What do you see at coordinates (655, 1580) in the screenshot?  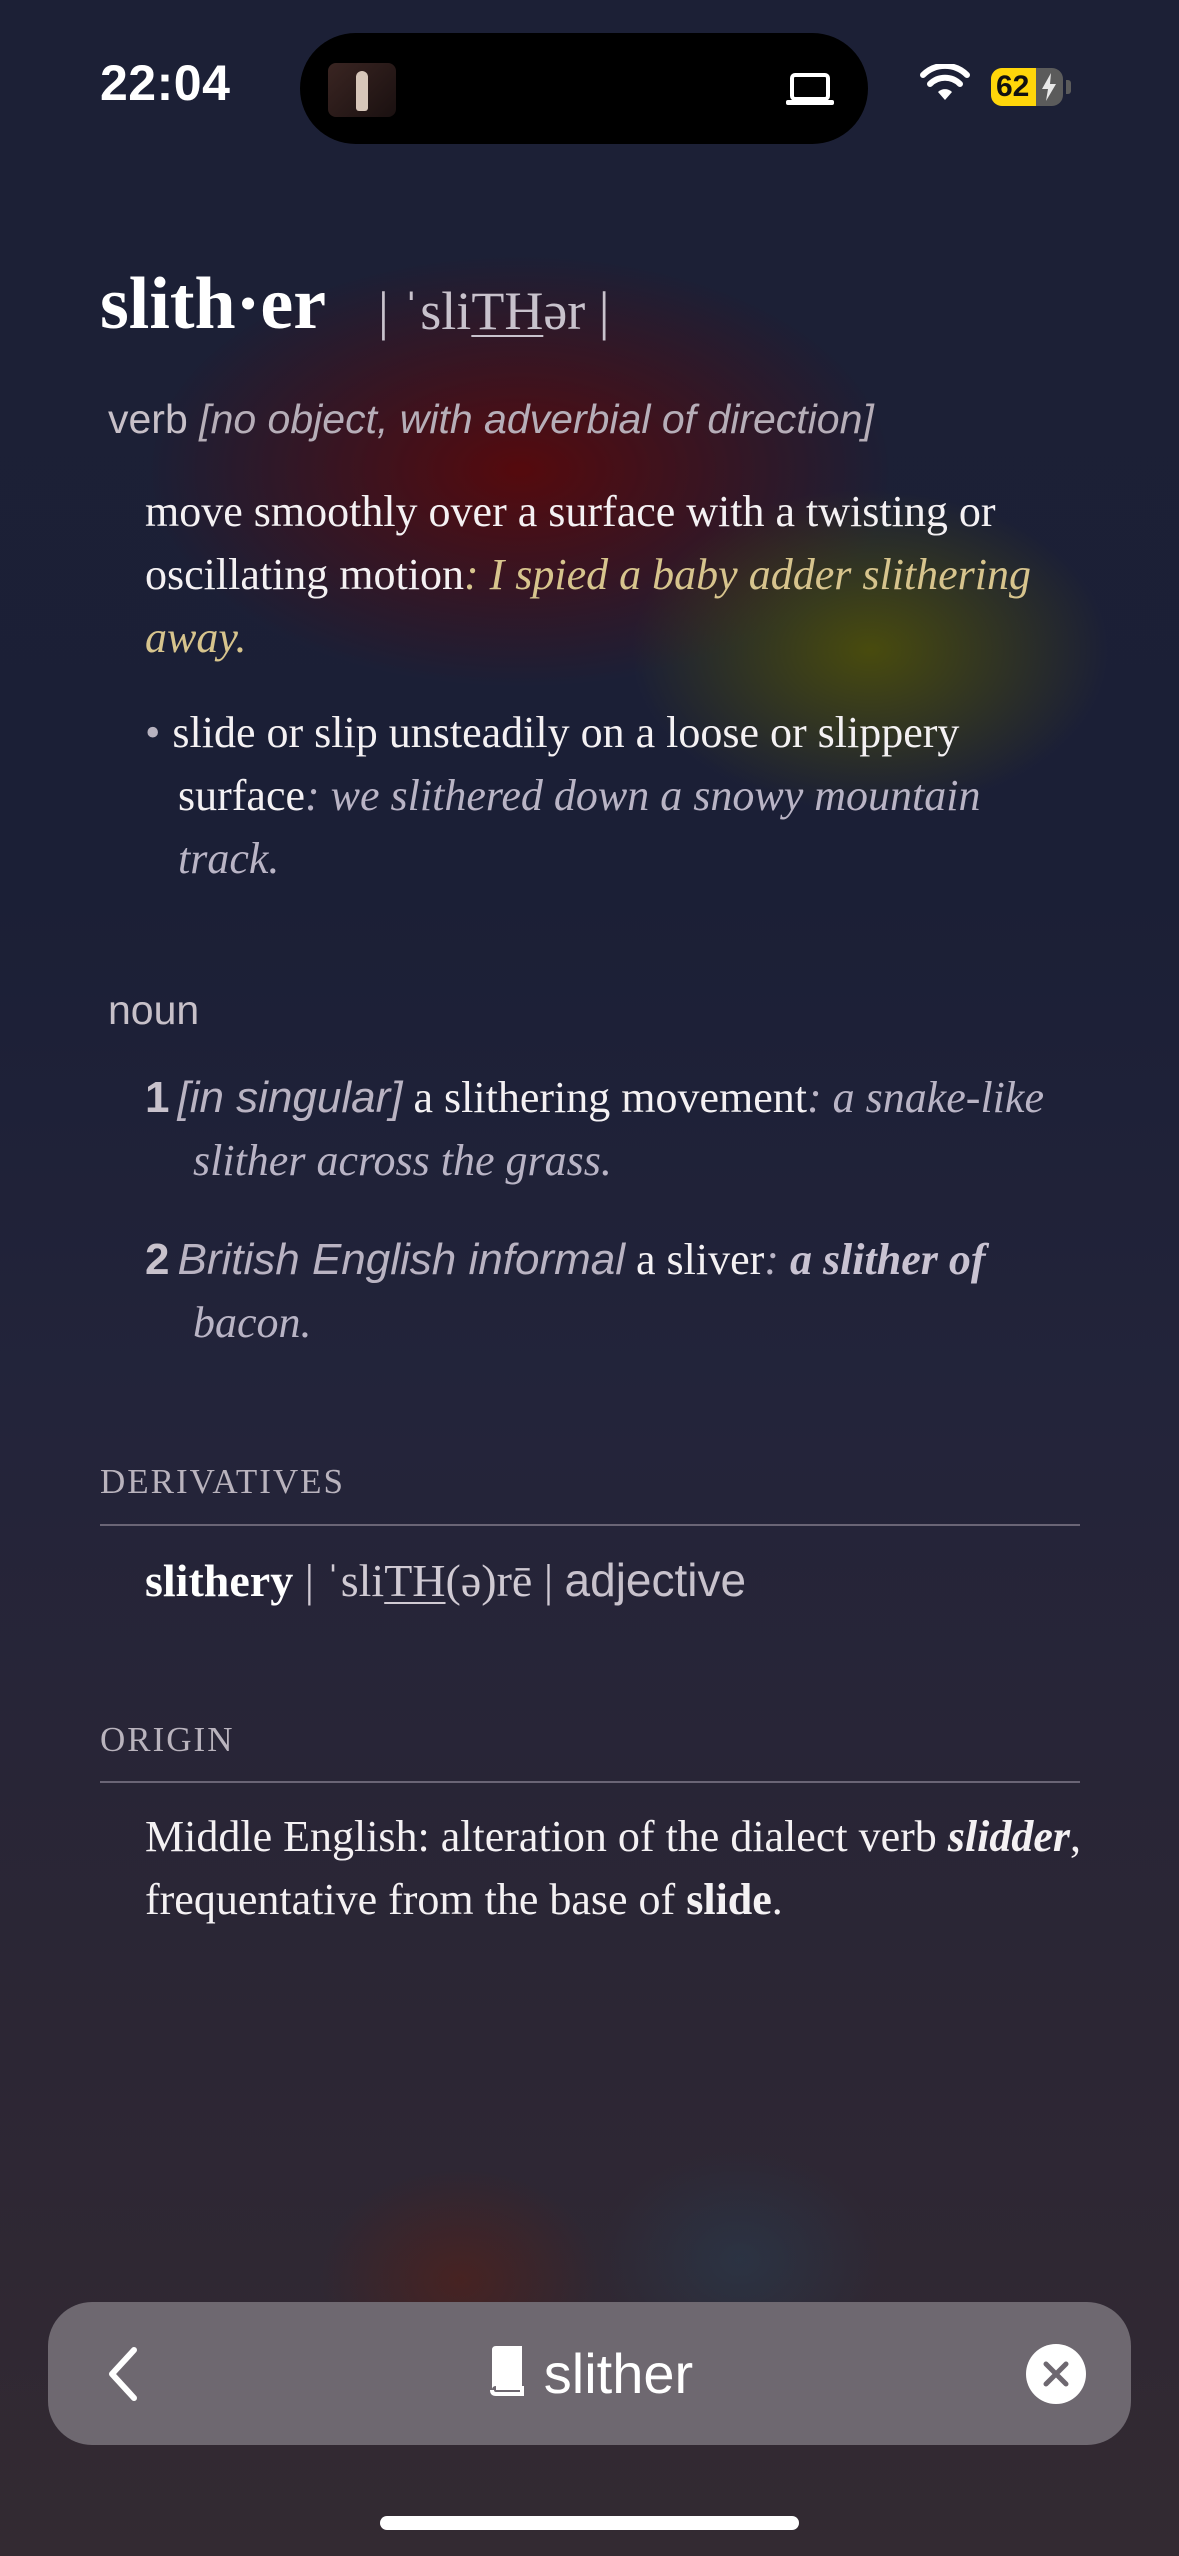 I see `derivative-pos: adjective` at bounding box center [655, 1580].